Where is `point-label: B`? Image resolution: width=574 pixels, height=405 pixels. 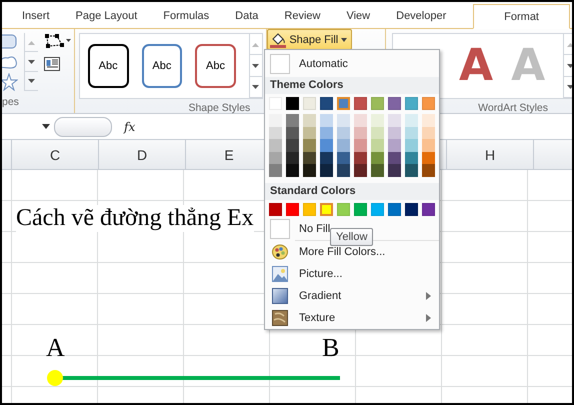
point-label: B is located at coordinates (331, 348).